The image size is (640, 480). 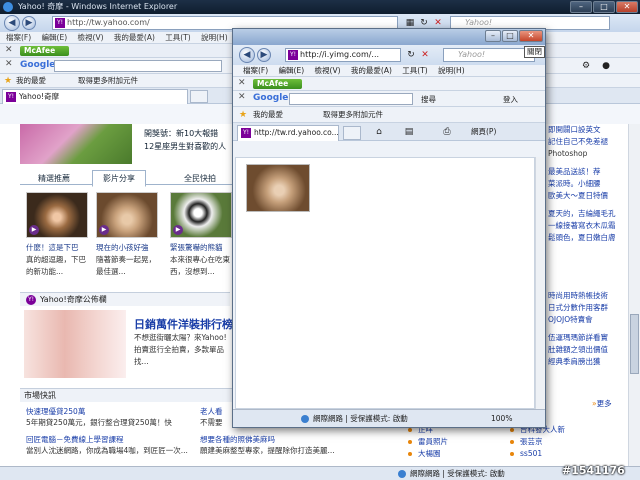 I want to click on back-button: ◀, so click(x=12, y=23).